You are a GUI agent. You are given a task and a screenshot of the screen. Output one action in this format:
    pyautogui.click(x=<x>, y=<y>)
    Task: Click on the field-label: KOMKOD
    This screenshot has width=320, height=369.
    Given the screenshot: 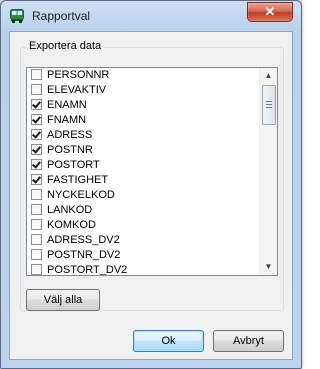 What is the action you would take?
    pyautogui.click(x=71, y=225)
    